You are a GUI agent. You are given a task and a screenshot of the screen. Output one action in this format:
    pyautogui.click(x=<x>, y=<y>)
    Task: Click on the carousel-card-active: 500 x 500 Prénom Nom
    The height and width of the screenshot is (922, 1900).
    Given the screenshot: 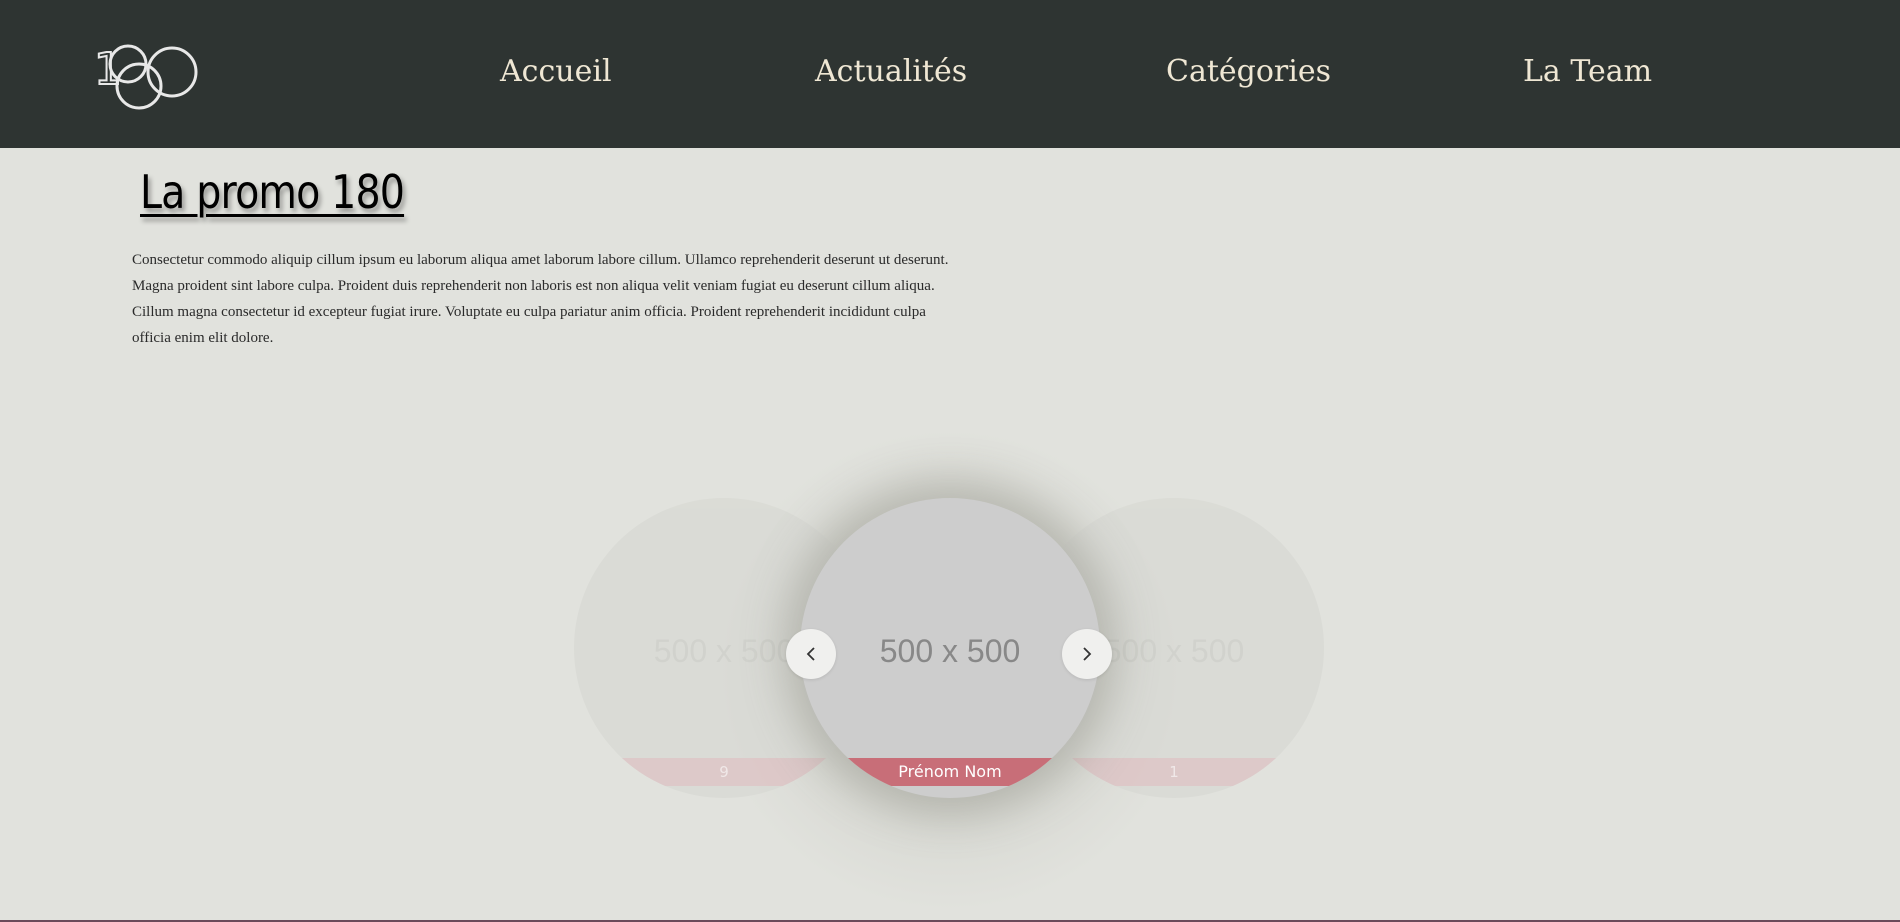 What is the action you would take?
    pyautogui.click(x=950, y=648)
    